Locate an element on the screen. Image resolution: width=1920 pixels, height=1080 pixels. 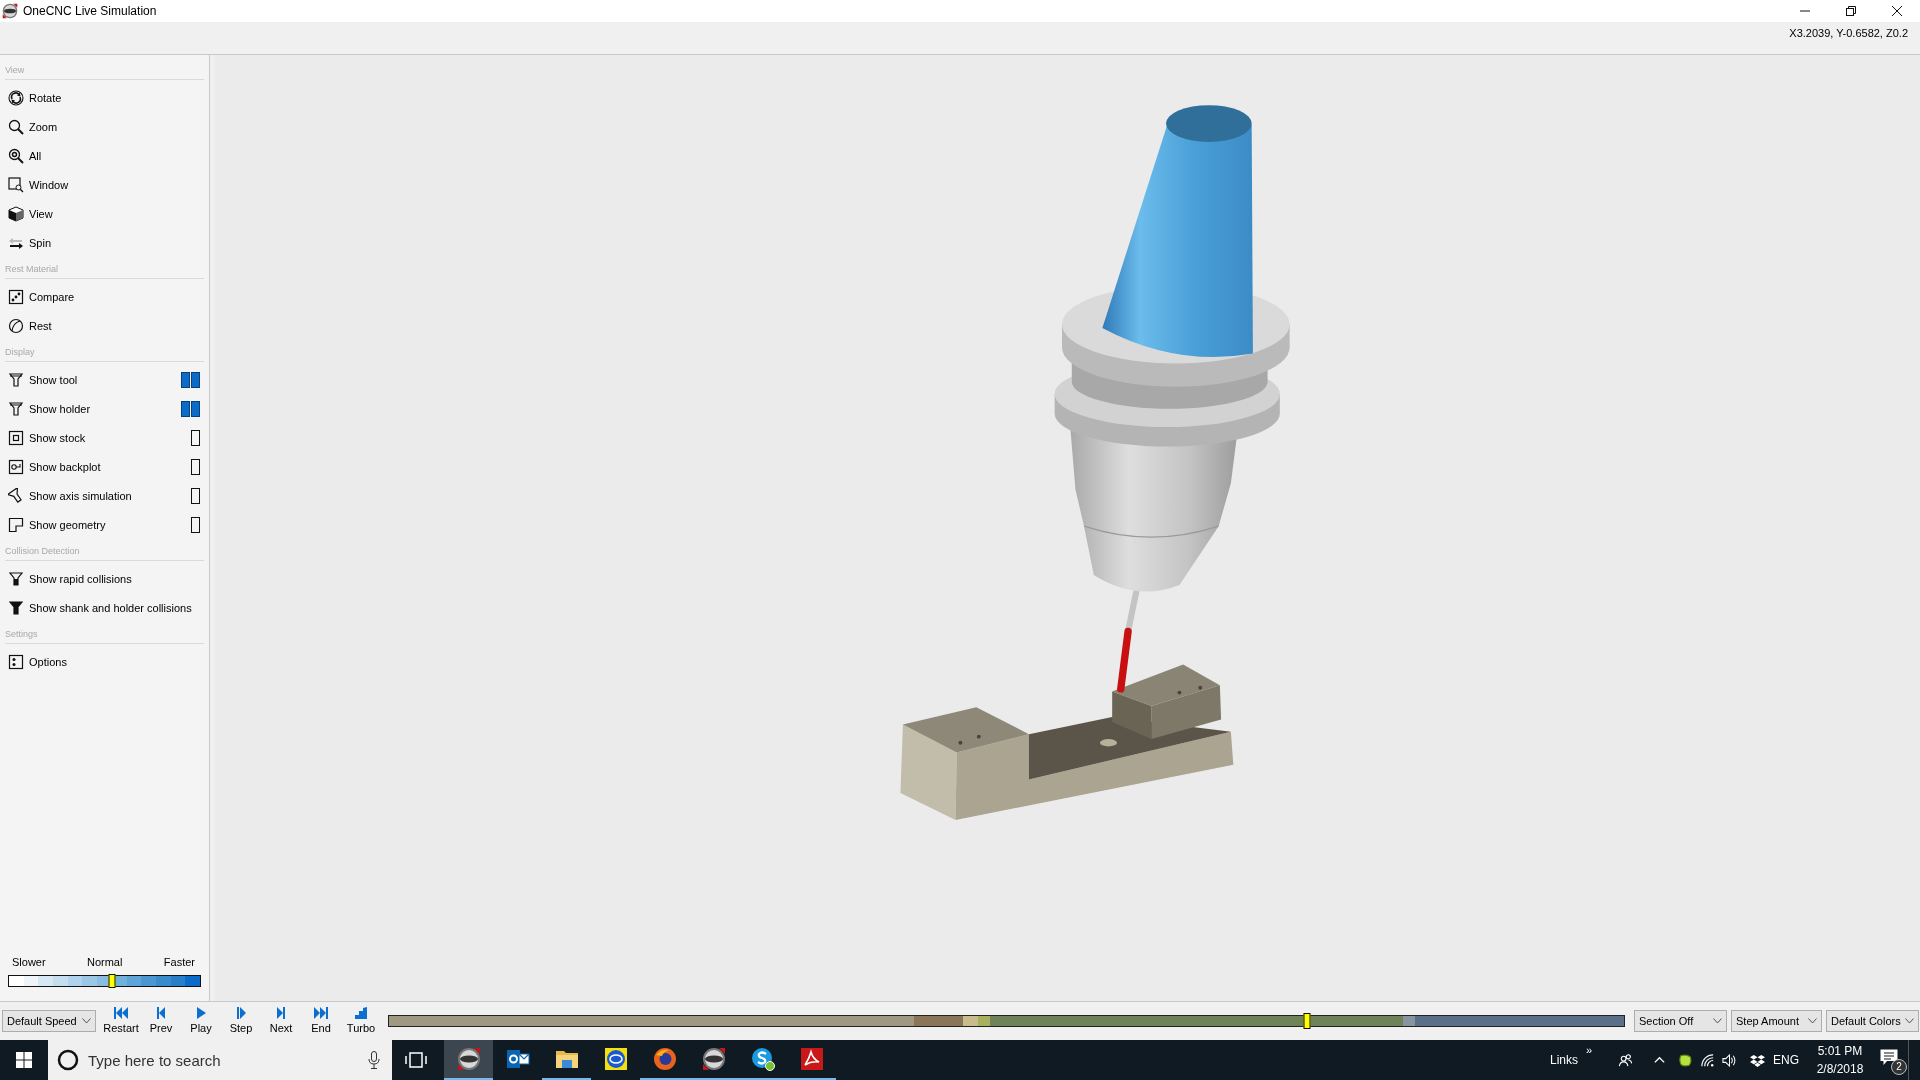
ring-icon is located at coordinates (68, 1060).